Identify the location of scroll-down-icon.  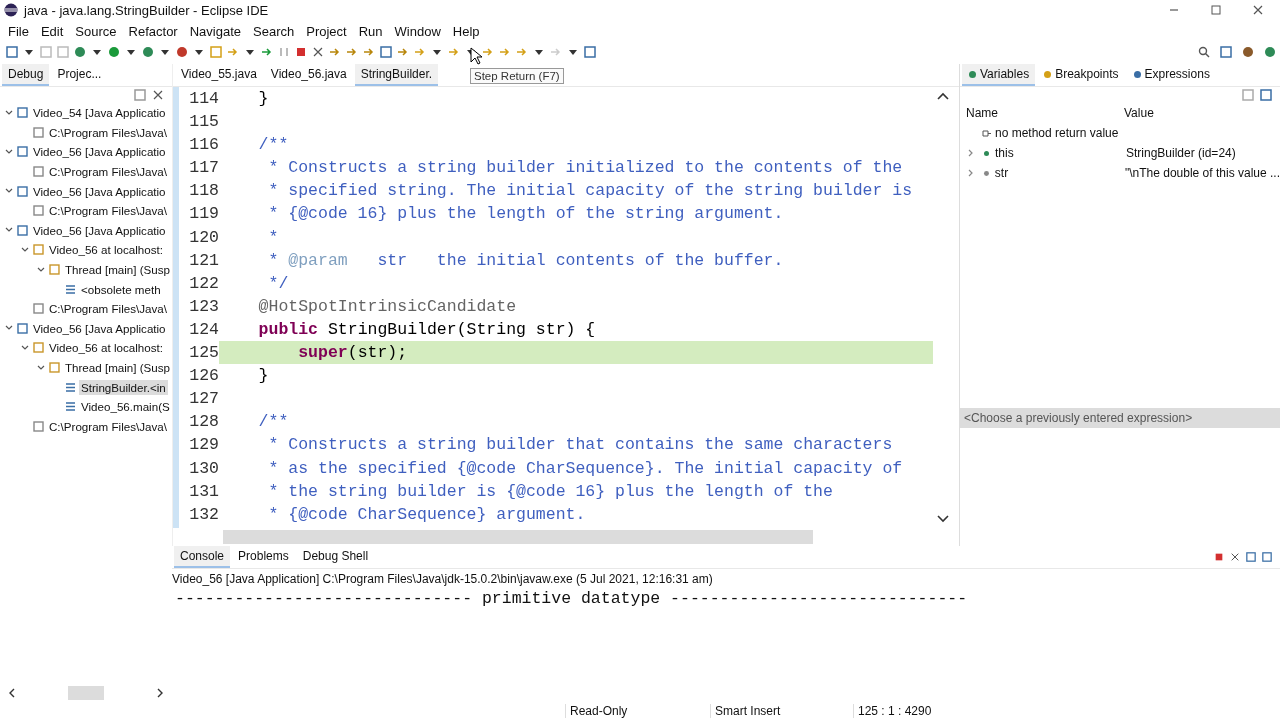
(943, 519).